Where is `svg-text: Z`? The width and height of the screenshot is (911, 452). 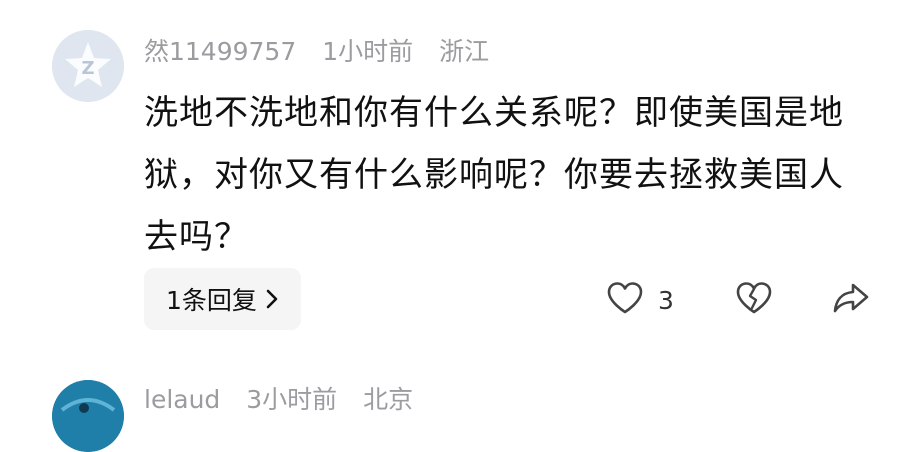 svg-text: Z is located at coordinates (87, 68).